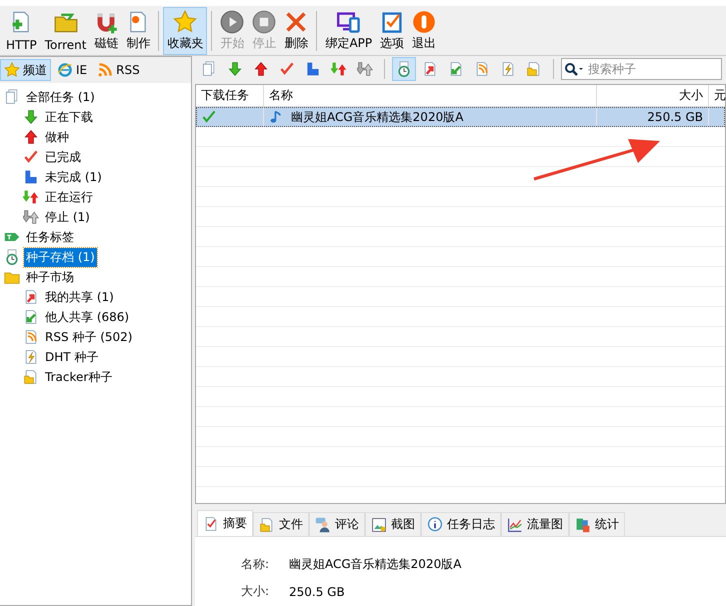 The height and width of the screenshot is (606, 726). What do you see at coordinates (57, 137) in the screenshot?
I see `tree-item: 做种` at bounding box center [57, 137].